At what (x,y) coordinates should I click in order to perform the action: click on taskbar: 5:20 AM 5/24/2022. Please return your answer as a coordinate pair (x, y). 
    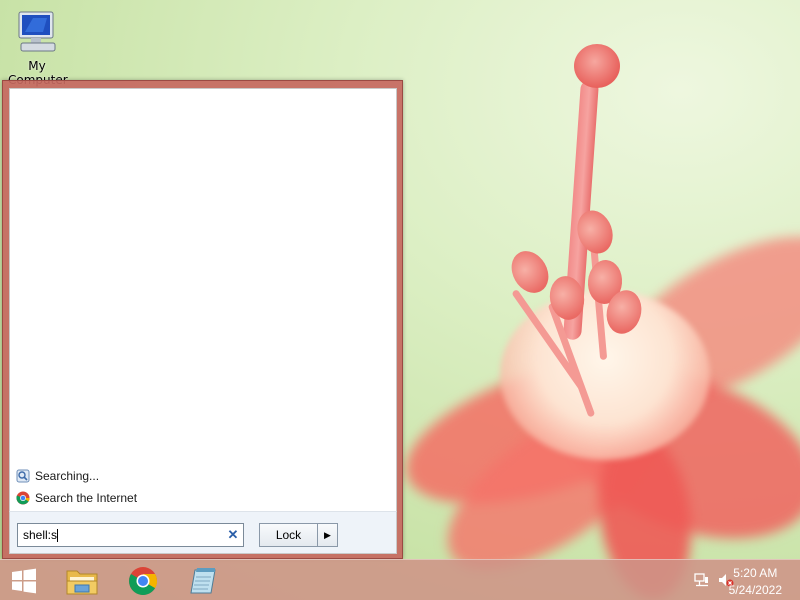
    Looking at the image, I should click on (400, 579).